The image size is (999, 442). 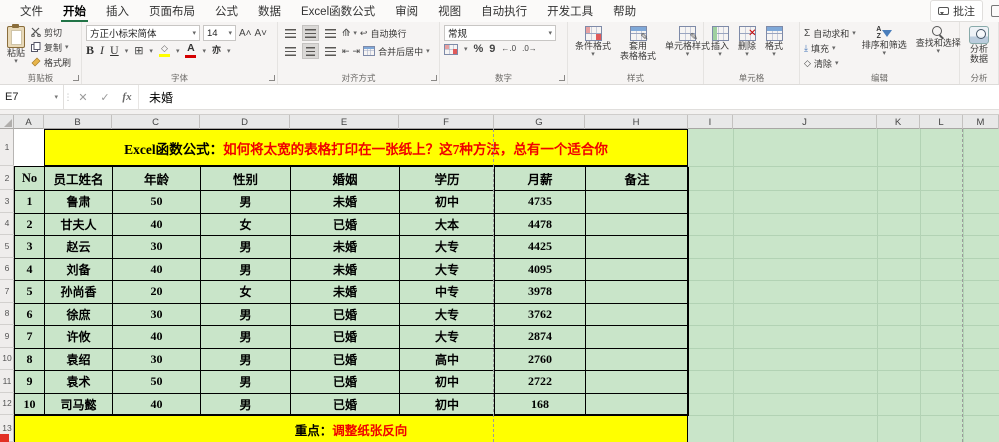 What do you see at coordinates (637, 404) in the screenshot?
I see `cell-H12` at bounding box center [637, 404].